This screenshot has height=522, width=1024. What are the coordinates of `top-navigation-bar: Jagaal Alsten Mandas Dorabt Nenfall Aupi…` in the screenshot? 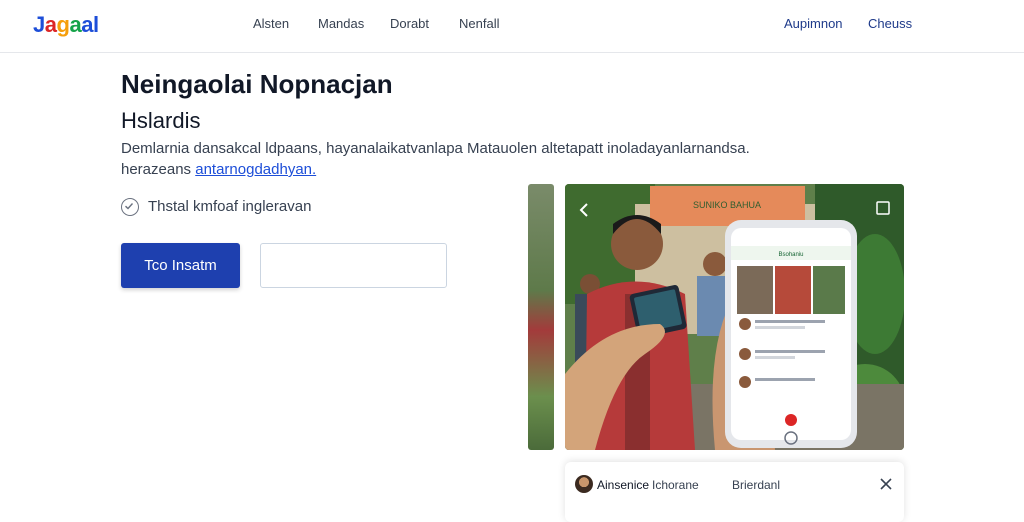 It's located at (512, 26).